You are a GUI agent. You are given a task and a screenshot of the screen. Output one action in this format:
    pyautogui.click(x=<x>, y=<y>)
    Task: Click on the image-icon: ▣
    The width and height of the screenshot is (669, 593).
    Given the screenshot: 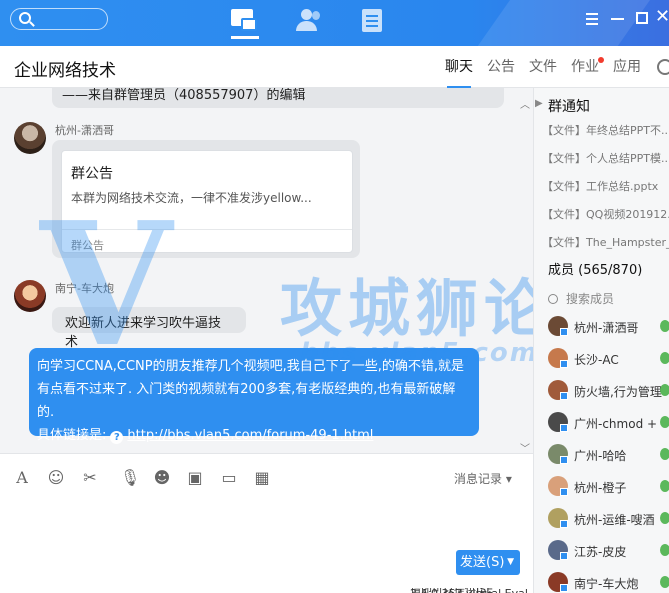 What is the action you would take?
    pyautogui.click(x=195, y=478)
    